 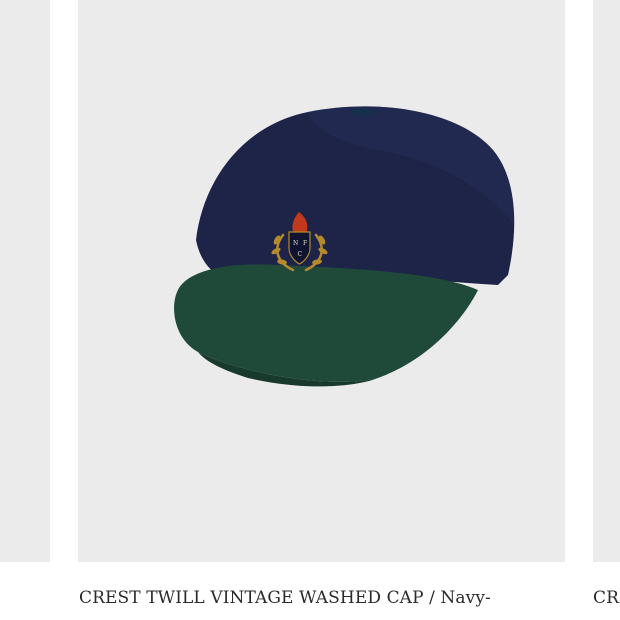 What do you see at coordinates (295, 243) in the screenshot?
I see `crest-letter-left: N` at bounding box center [295, 243].